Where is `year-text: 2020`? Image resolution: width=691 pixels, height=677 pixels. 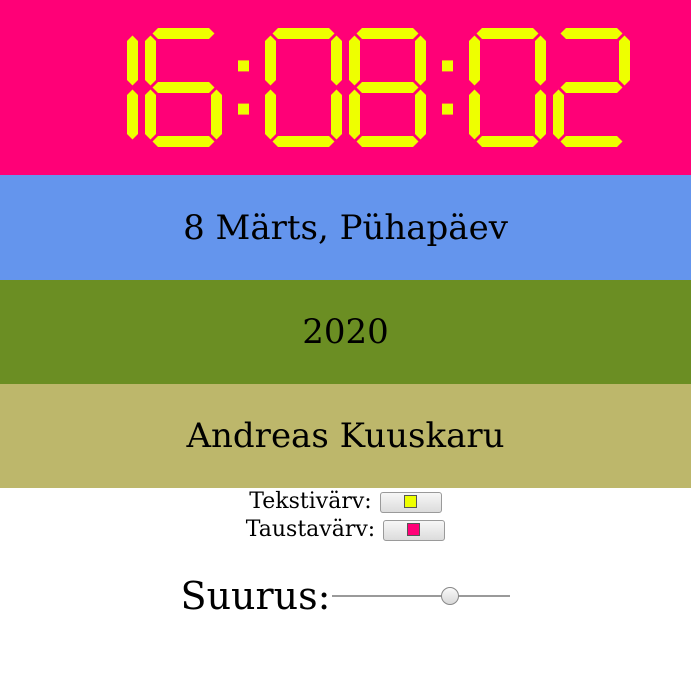 year-text: 2020 is located at coordinates (345, 332).